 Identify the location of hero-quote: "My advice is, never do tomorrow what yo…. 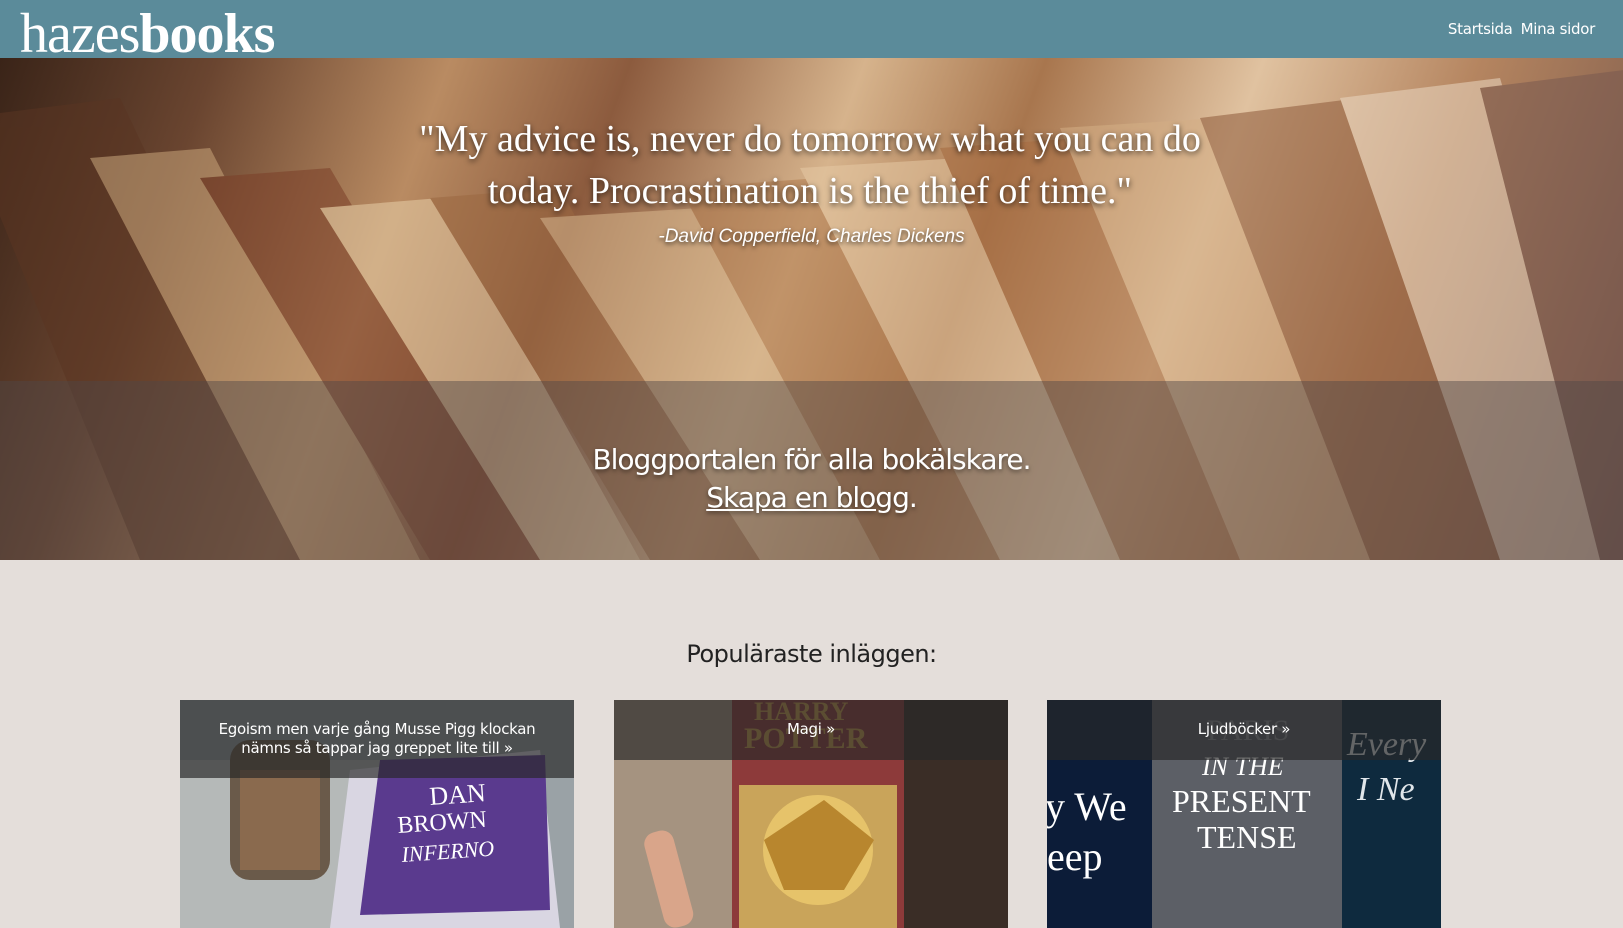
(810, 165).